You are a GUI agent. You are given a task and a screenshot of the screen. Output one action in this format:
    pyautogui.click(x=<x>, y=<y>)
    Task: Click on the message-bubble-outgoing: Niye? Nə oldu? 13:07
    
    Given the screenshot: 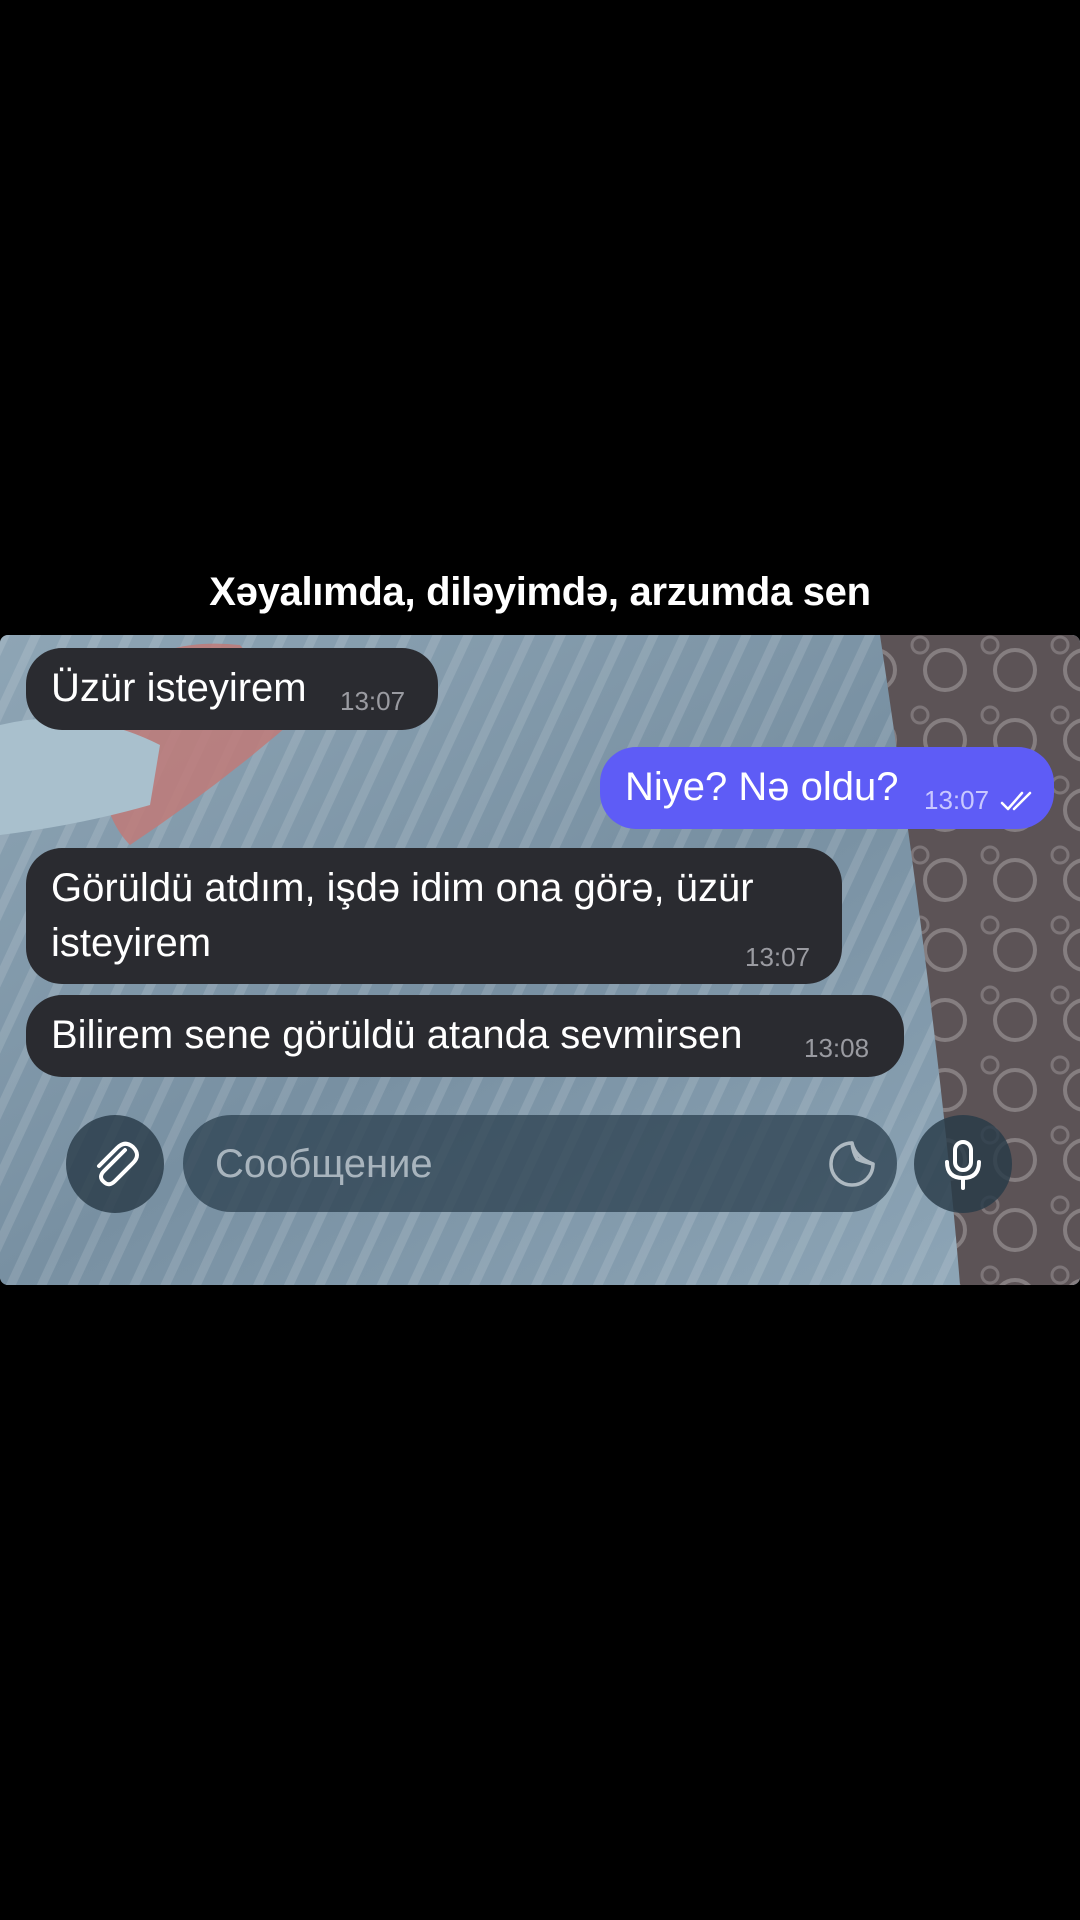 What is the action you would take?
    pyautogui.click(x=827, y=788)
    